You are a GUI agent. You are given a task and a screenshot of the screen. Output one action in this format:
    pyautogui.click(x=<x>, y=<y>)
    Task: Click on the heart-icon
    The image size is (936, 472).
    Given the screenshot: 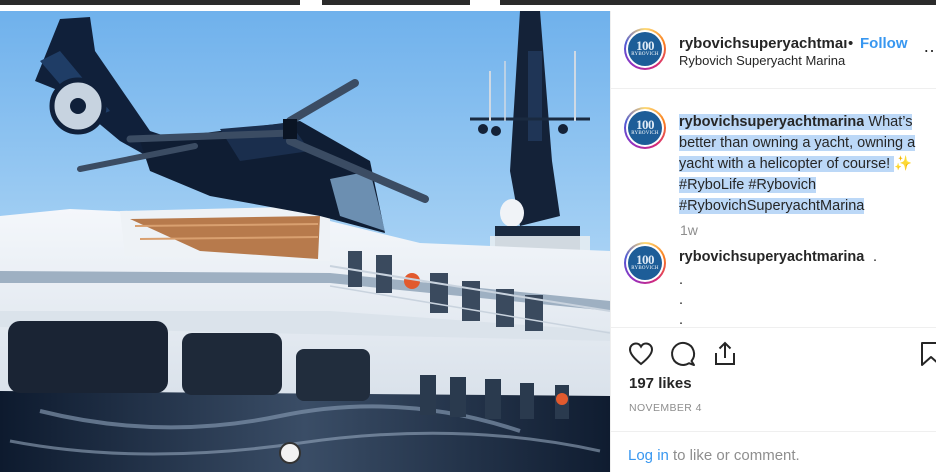 What is the action you would take?
    pyautogui.click(x=641, y=354)
    